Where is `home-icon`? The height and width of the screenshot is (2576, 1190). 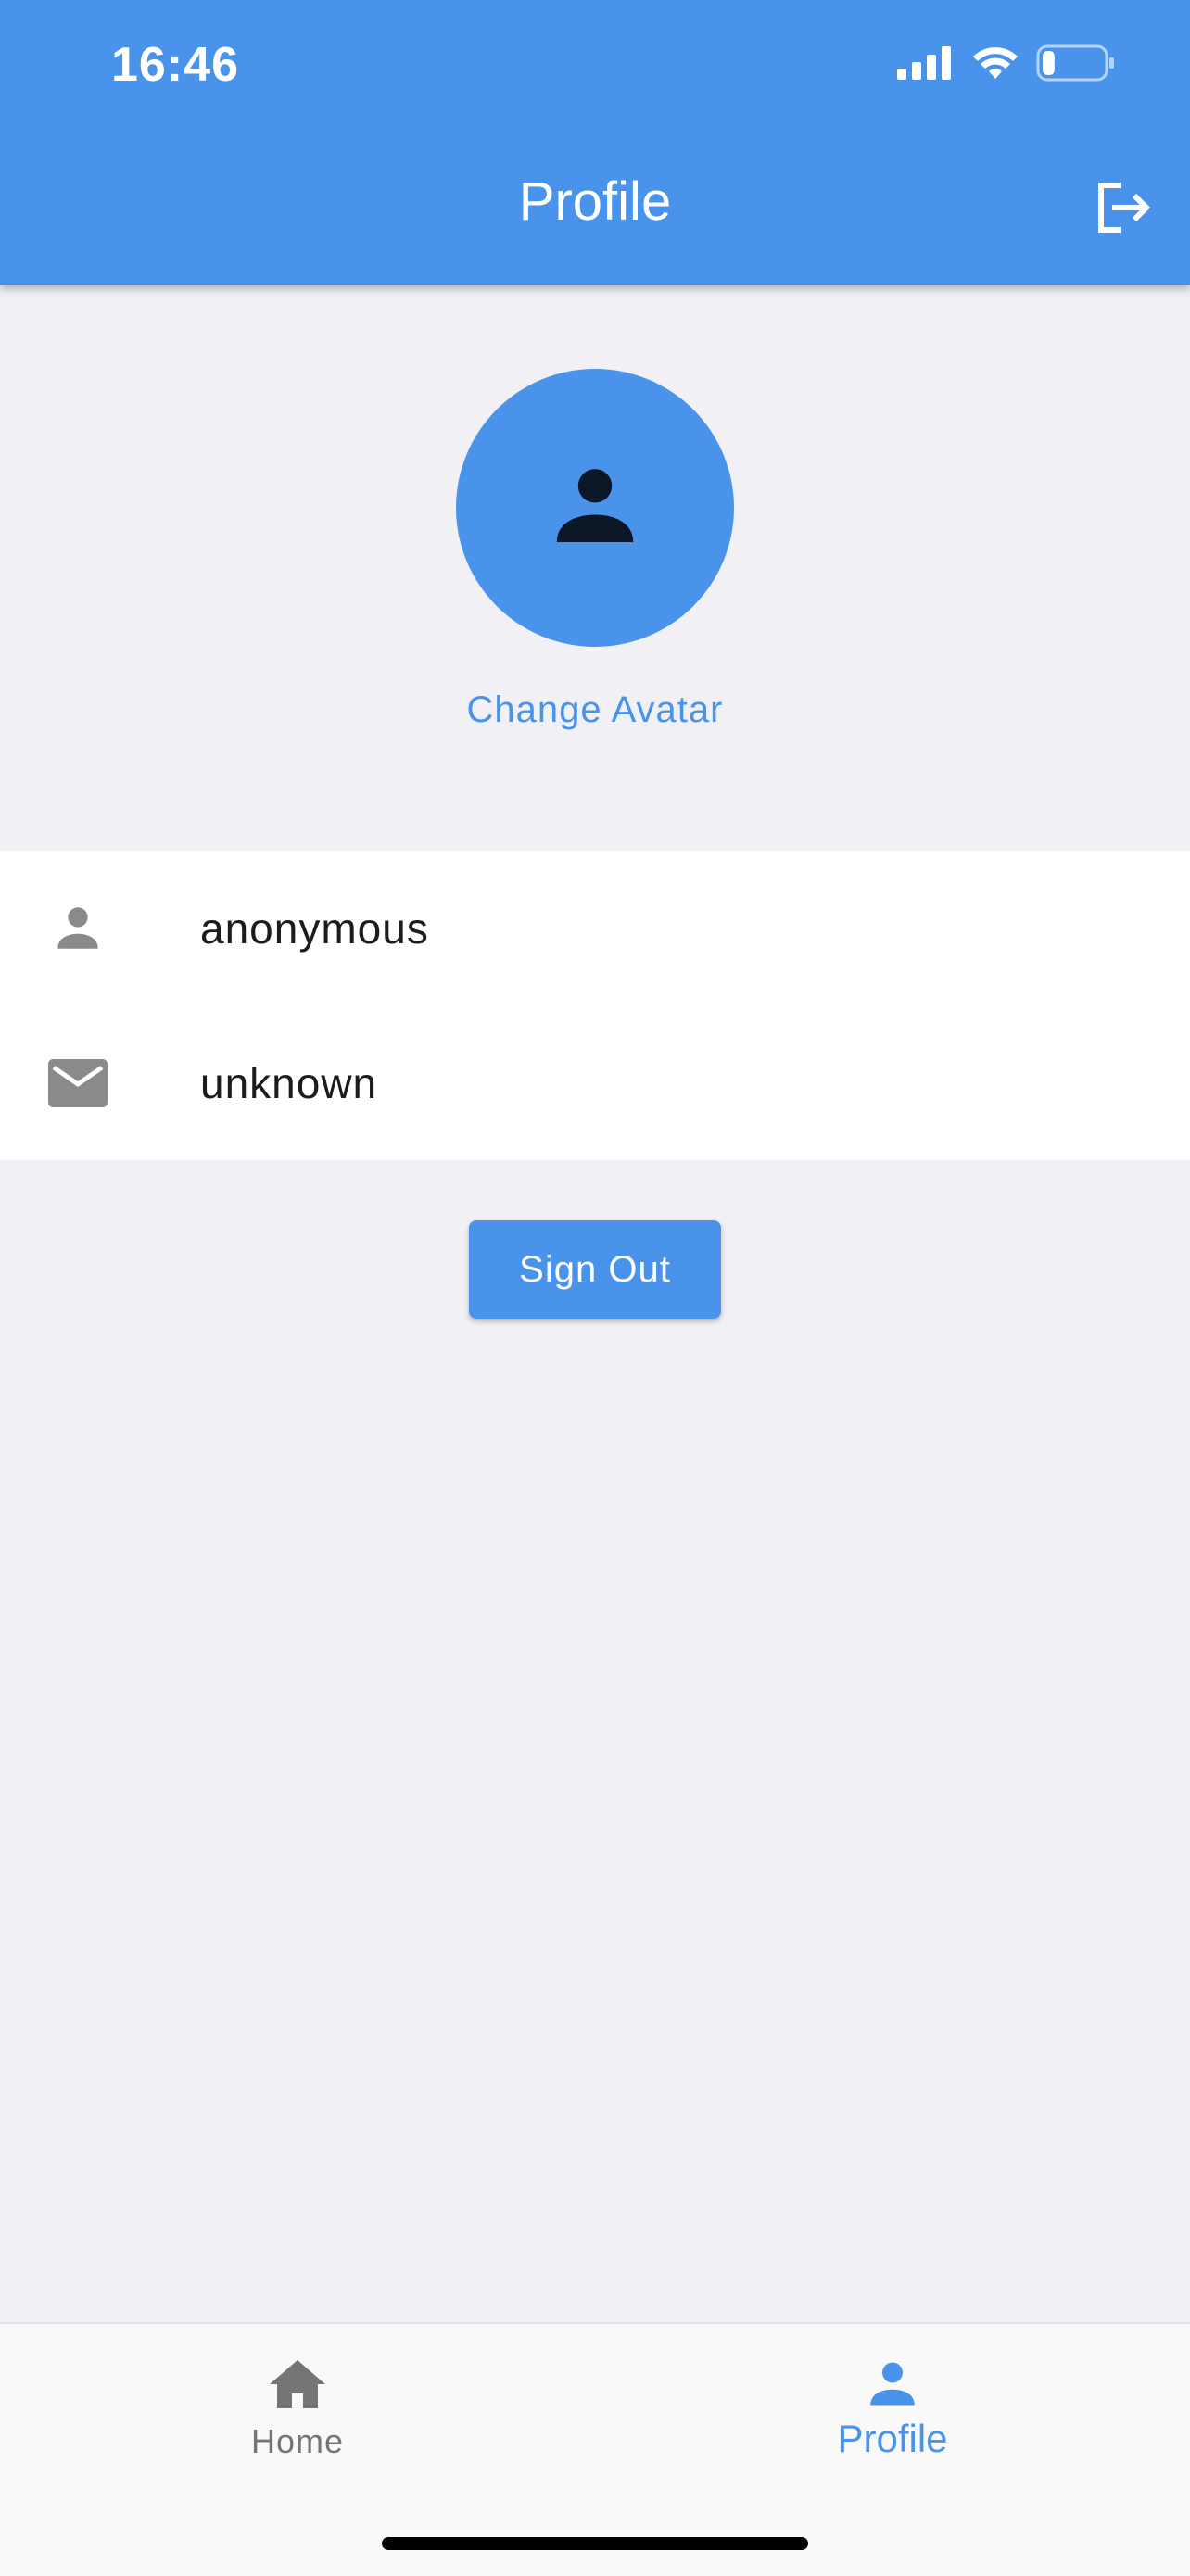 home-icon is located at coordinates (297, 2384).